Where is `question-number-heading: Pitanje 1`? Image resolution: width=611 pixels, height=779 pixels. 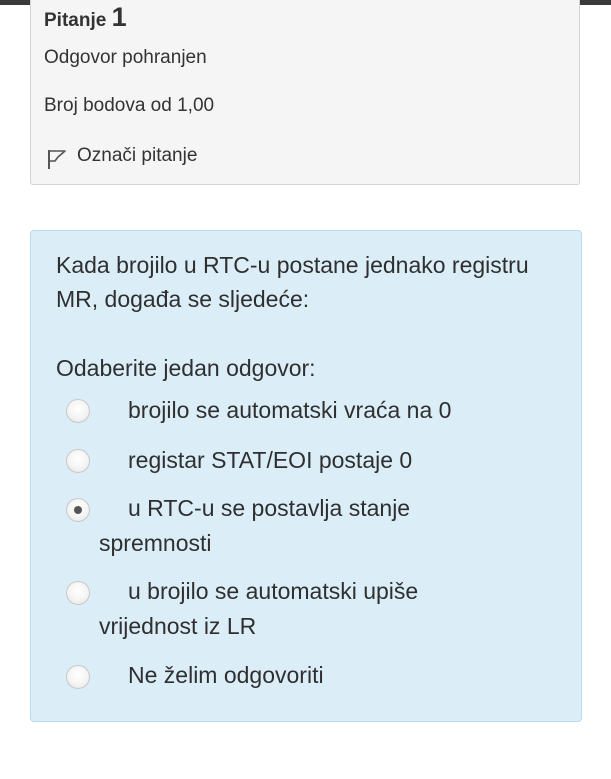 question-number-heading: Pitanje 1 is located at coordinates (85, 17).